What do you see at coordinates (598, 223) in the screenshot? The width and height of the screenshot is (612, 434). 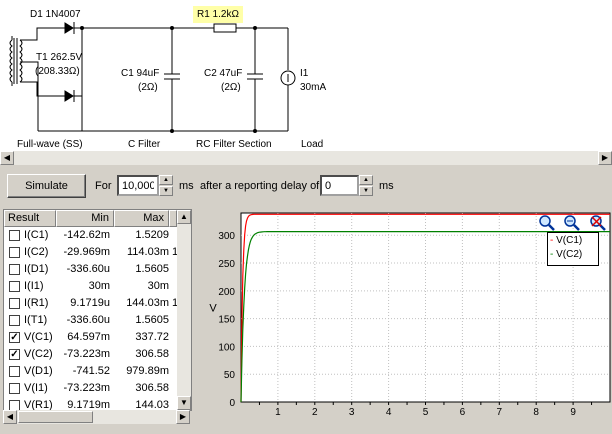 I see `zoom-reset-icon` at bounding box center [598, 223].